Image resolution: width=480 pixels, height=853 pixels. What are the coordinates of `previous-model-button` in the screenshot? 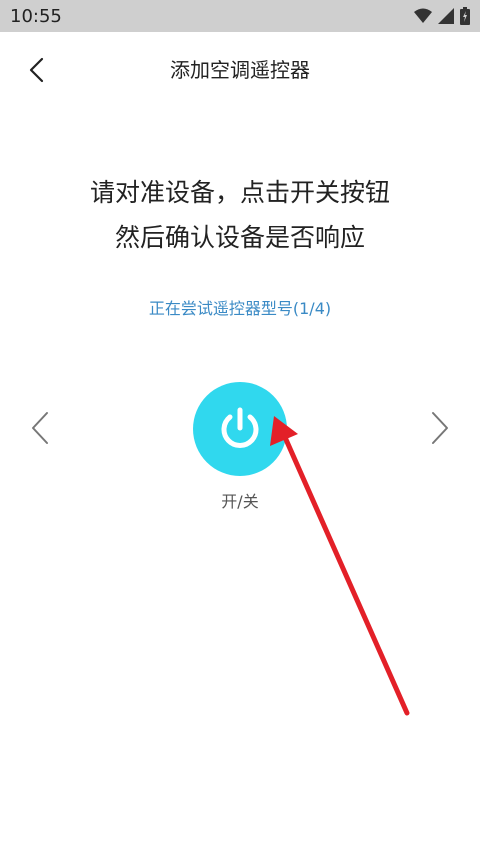 It's located at (40, 428).